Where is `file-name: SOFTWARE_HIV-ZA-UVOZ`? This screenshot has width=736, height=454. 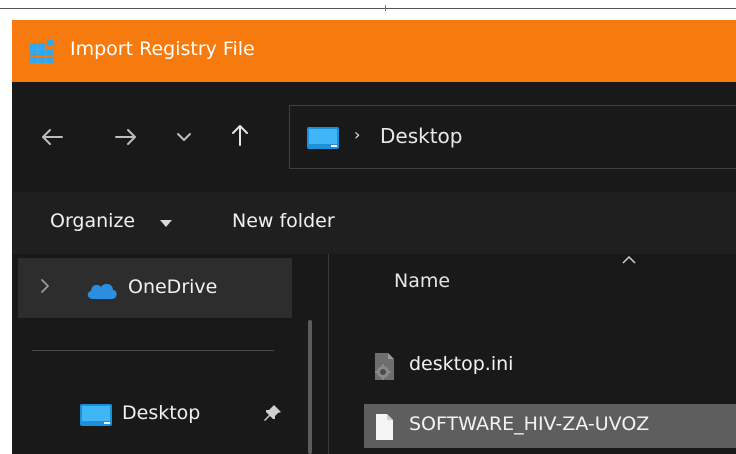 file-name: SOFTWARE_HIV-ZA-UVOZ is located at coordinates (529, 424).